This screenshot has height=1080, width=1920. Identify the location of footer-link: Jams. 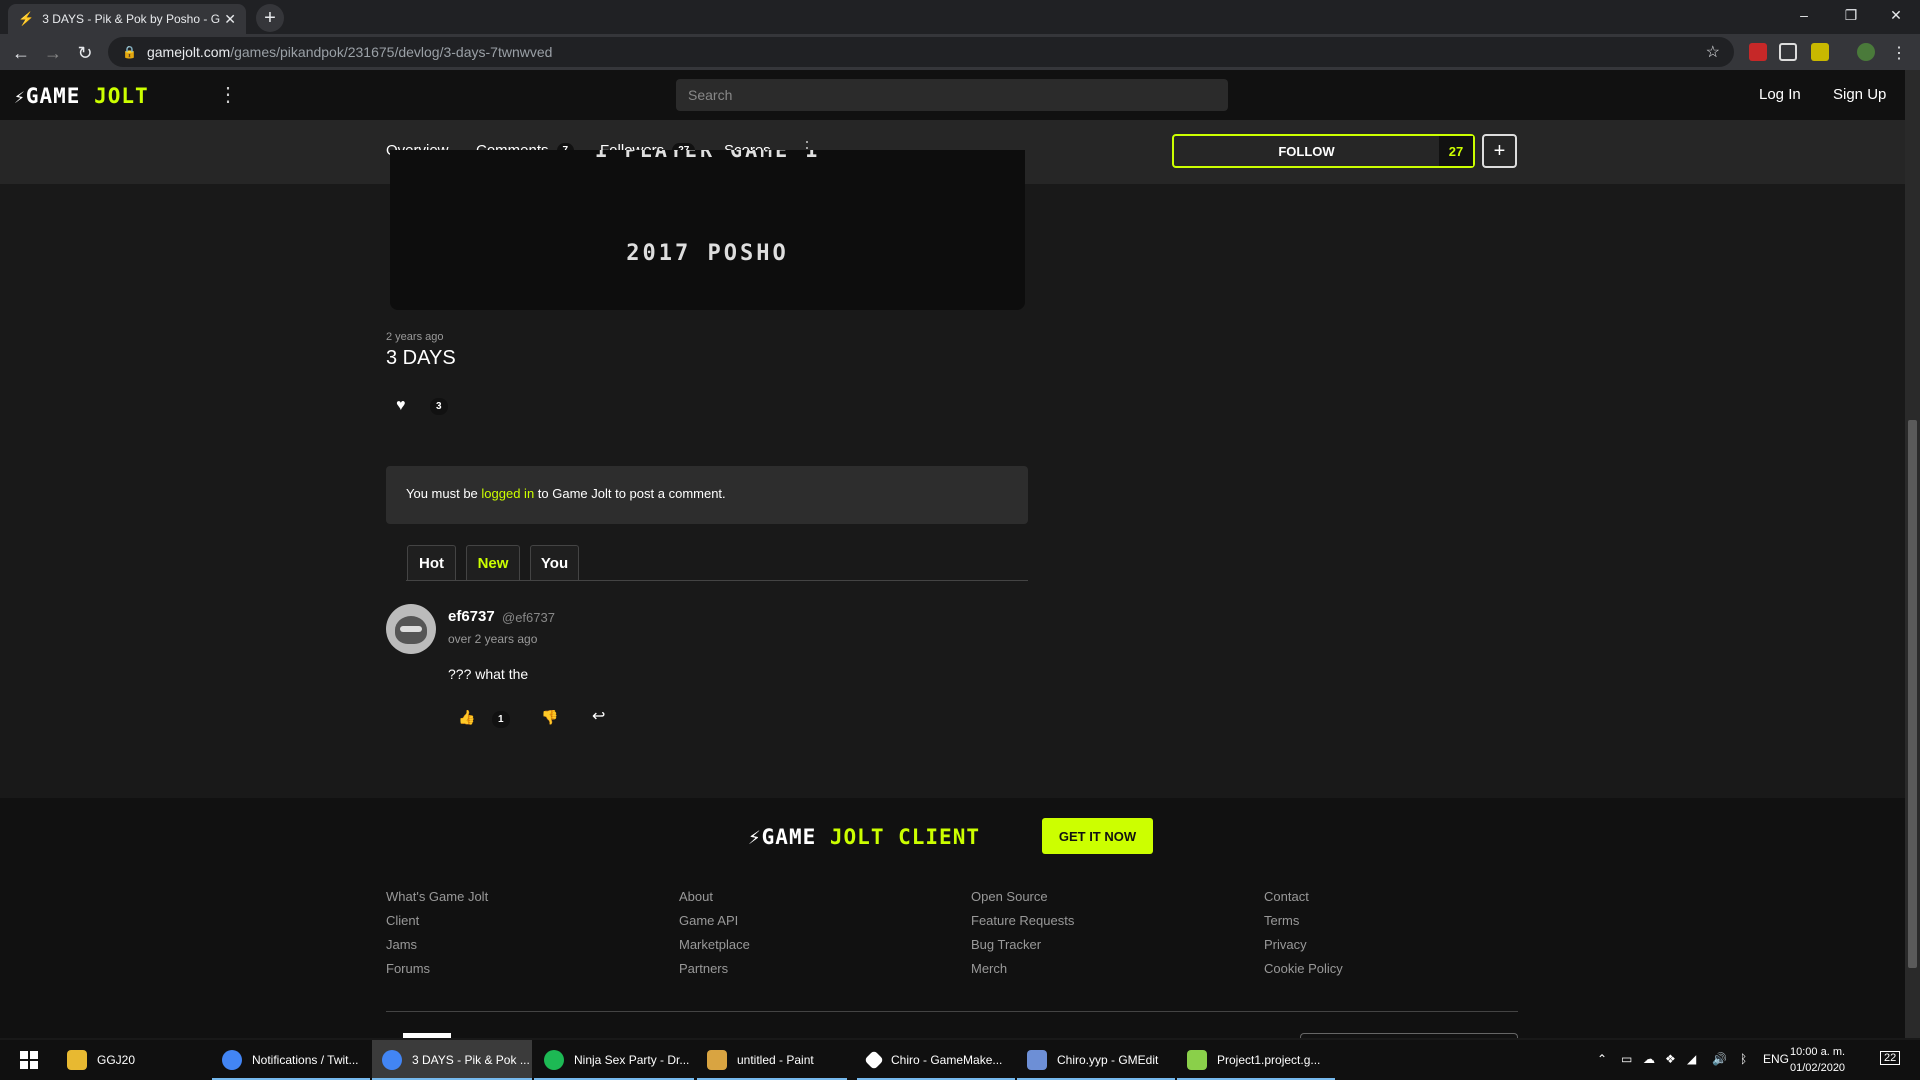
(437, 949).